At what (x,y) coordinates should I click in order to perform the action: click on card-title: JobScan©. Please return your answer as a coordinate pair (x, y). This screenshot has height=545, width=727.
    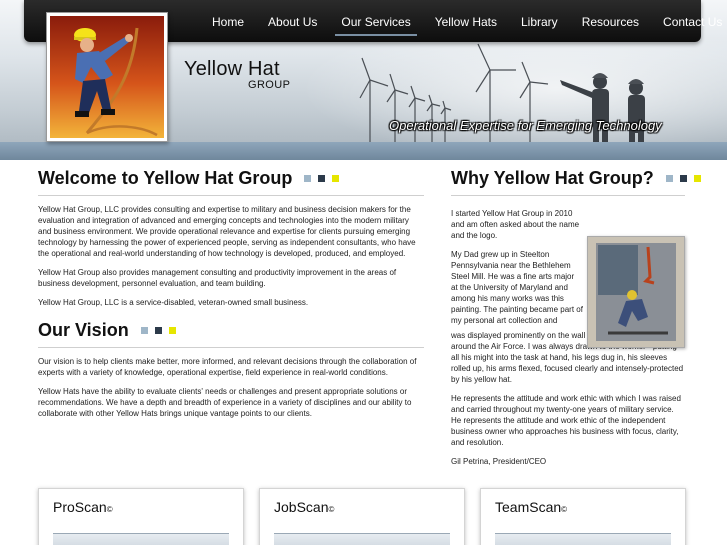
    Looking at the image, I should click on (304, 507).